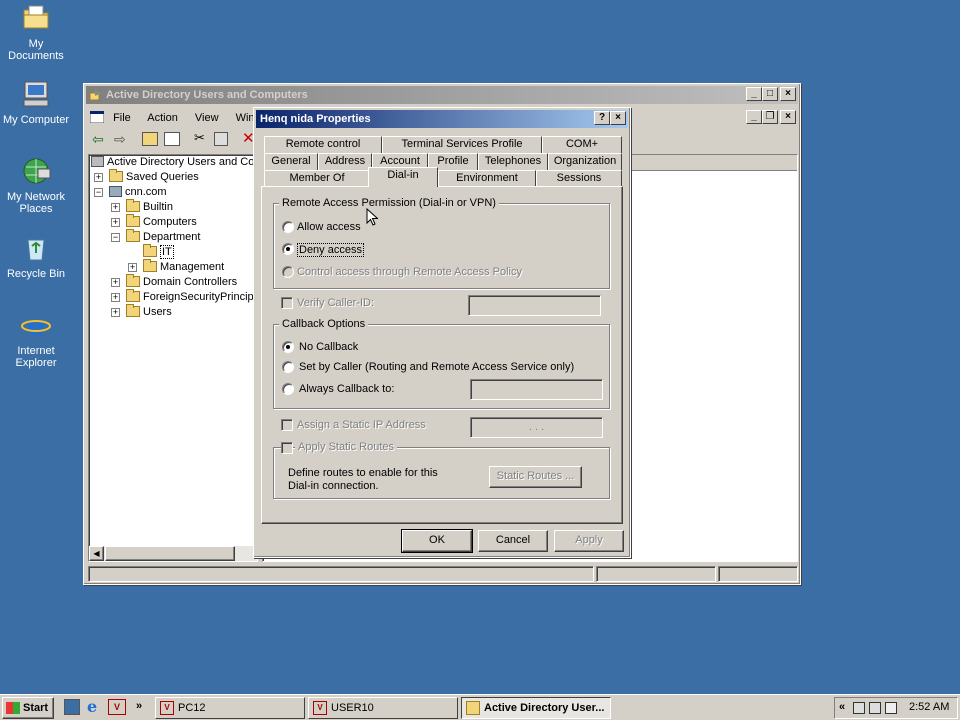  I want to click on clock: 2:52 AM, so click(929, 707).